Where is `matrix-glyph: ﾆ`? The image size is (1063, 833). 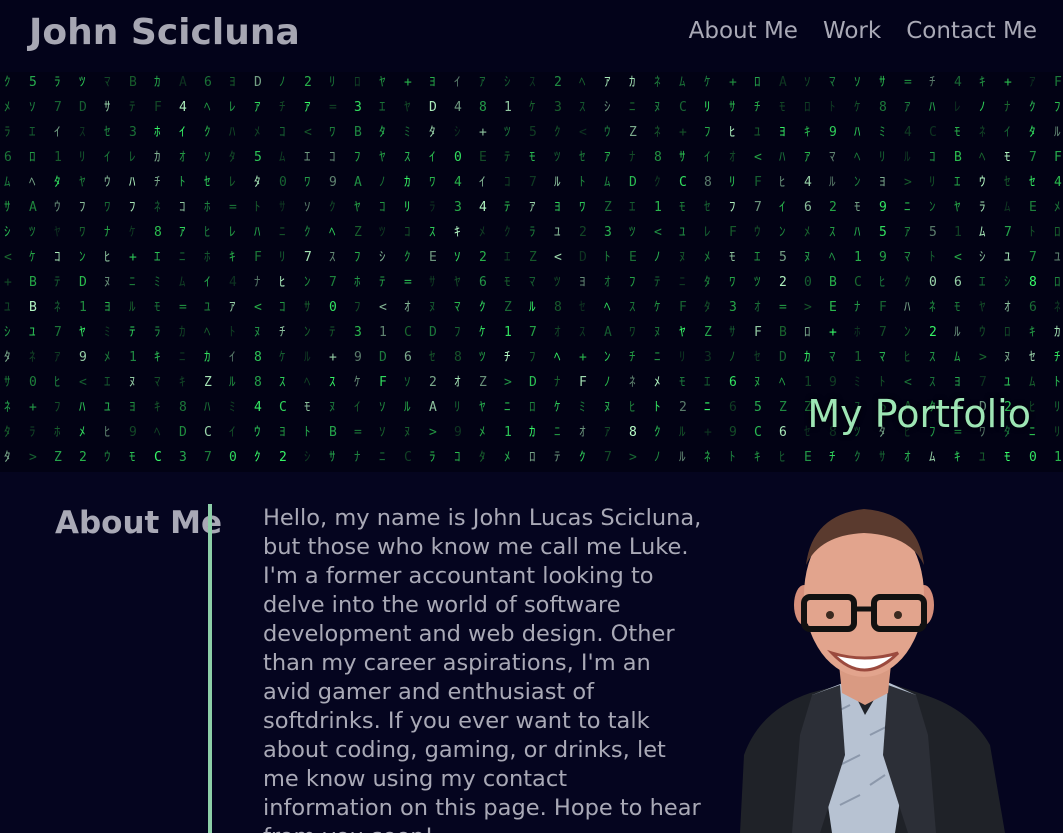 matrix-glyph: ﾆ is located at coordinates (182, 357).